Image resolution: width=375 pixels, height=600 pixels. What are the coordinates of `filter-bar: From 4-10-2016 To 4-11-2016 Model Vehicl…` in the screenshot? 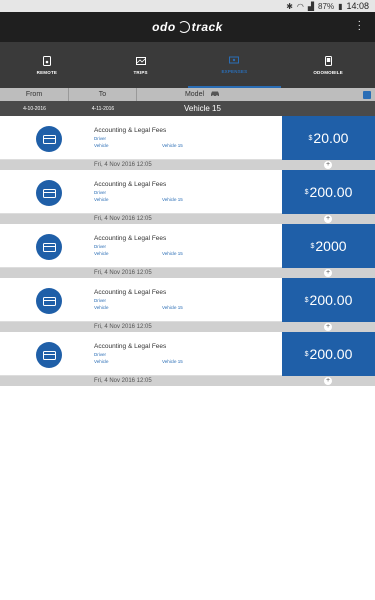 It's located at (187, 102).